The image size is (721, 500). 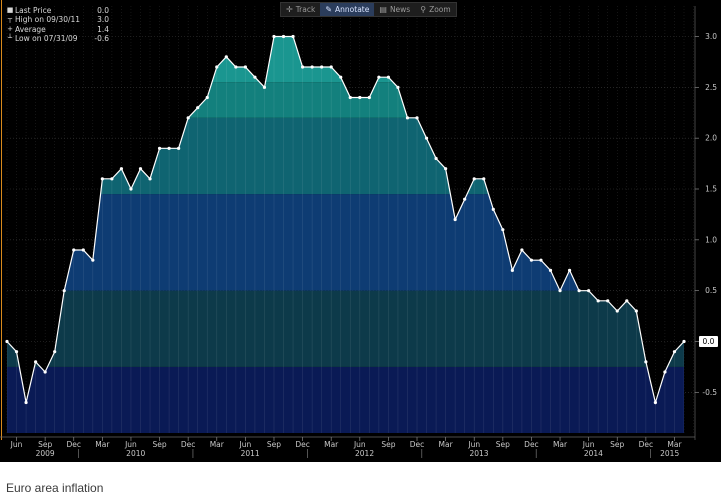 I want to click on legend-label: Average, so click(x=30, y=29).